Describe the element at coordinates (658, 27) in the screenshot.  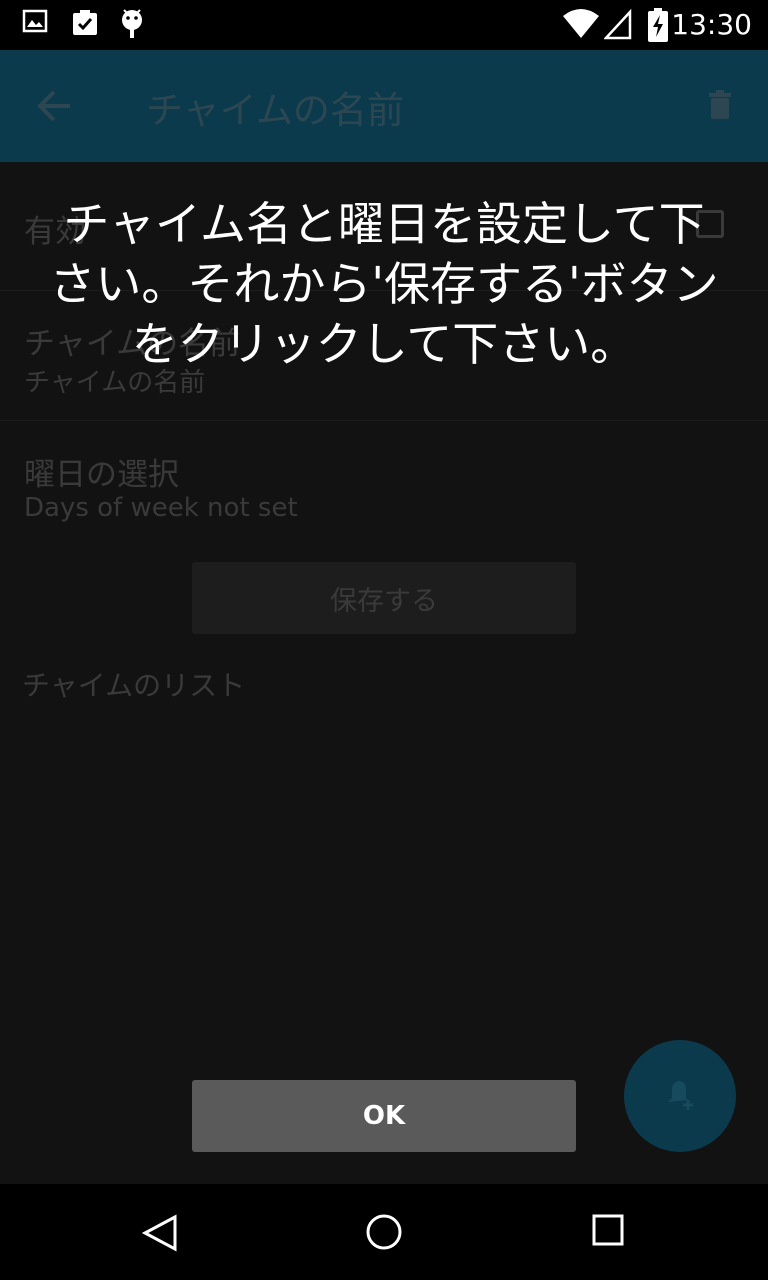
I see `battery-charging-icon` at that location.